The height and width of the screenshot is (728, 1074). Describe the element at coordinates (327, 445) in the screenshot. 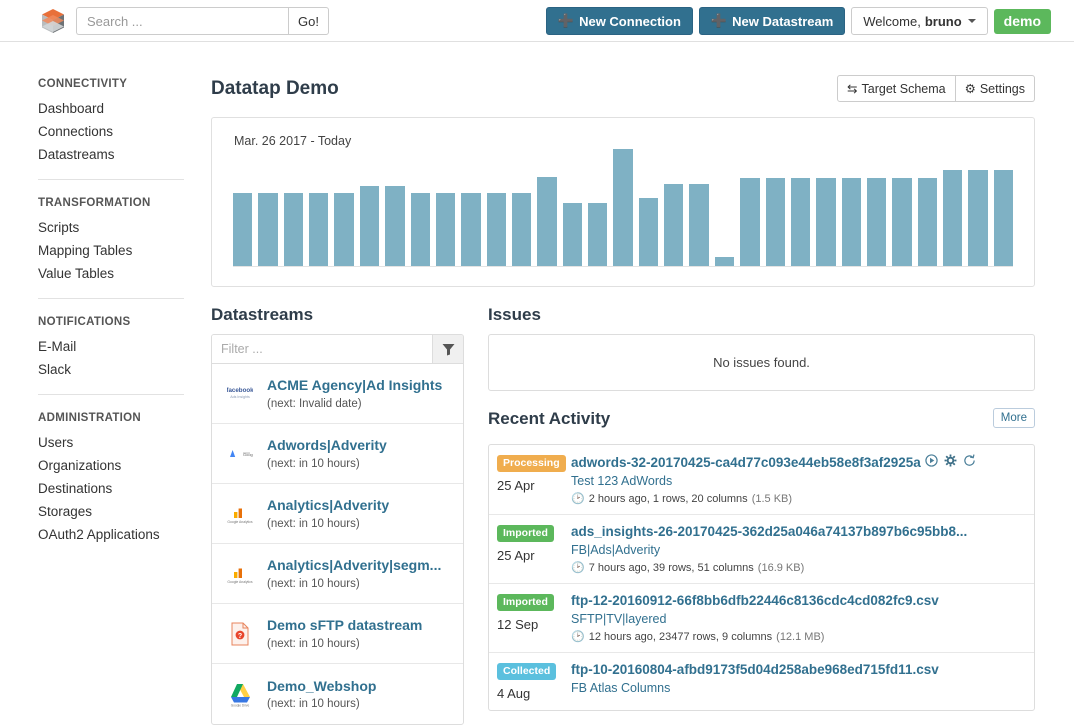

I see `datastream-name: Adwords|Adverity` at that location.